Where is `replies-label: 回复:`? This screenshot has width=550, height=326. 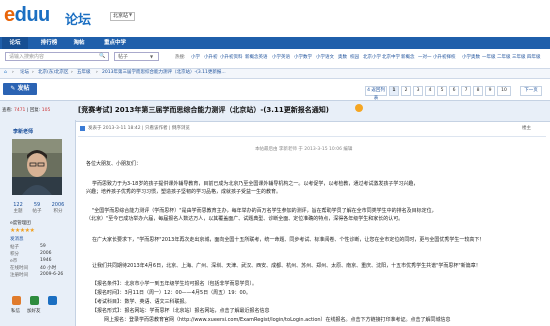 replies-label: 回复: is located at coordinates (35, 110).